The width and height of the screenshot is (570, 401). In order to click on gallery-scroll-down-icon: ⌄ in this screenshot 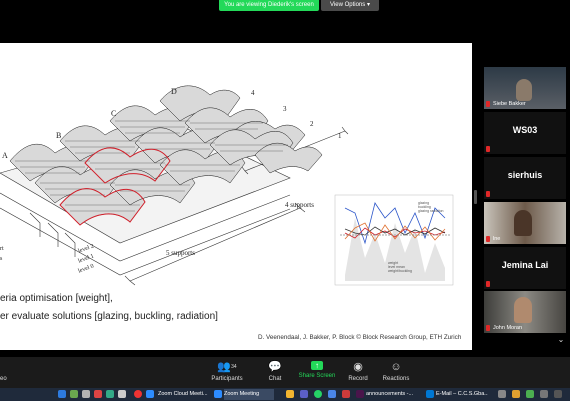, I will do `click(561, 340)`.